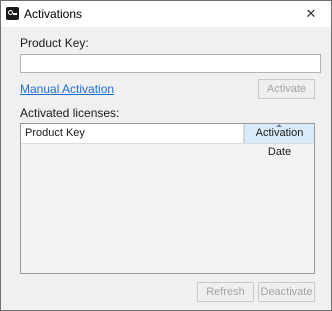 The image size is (332, 311). Describe the element at coordinates (225, 292) in the screenshot. I see `refresh-button: Refresh` at that location.